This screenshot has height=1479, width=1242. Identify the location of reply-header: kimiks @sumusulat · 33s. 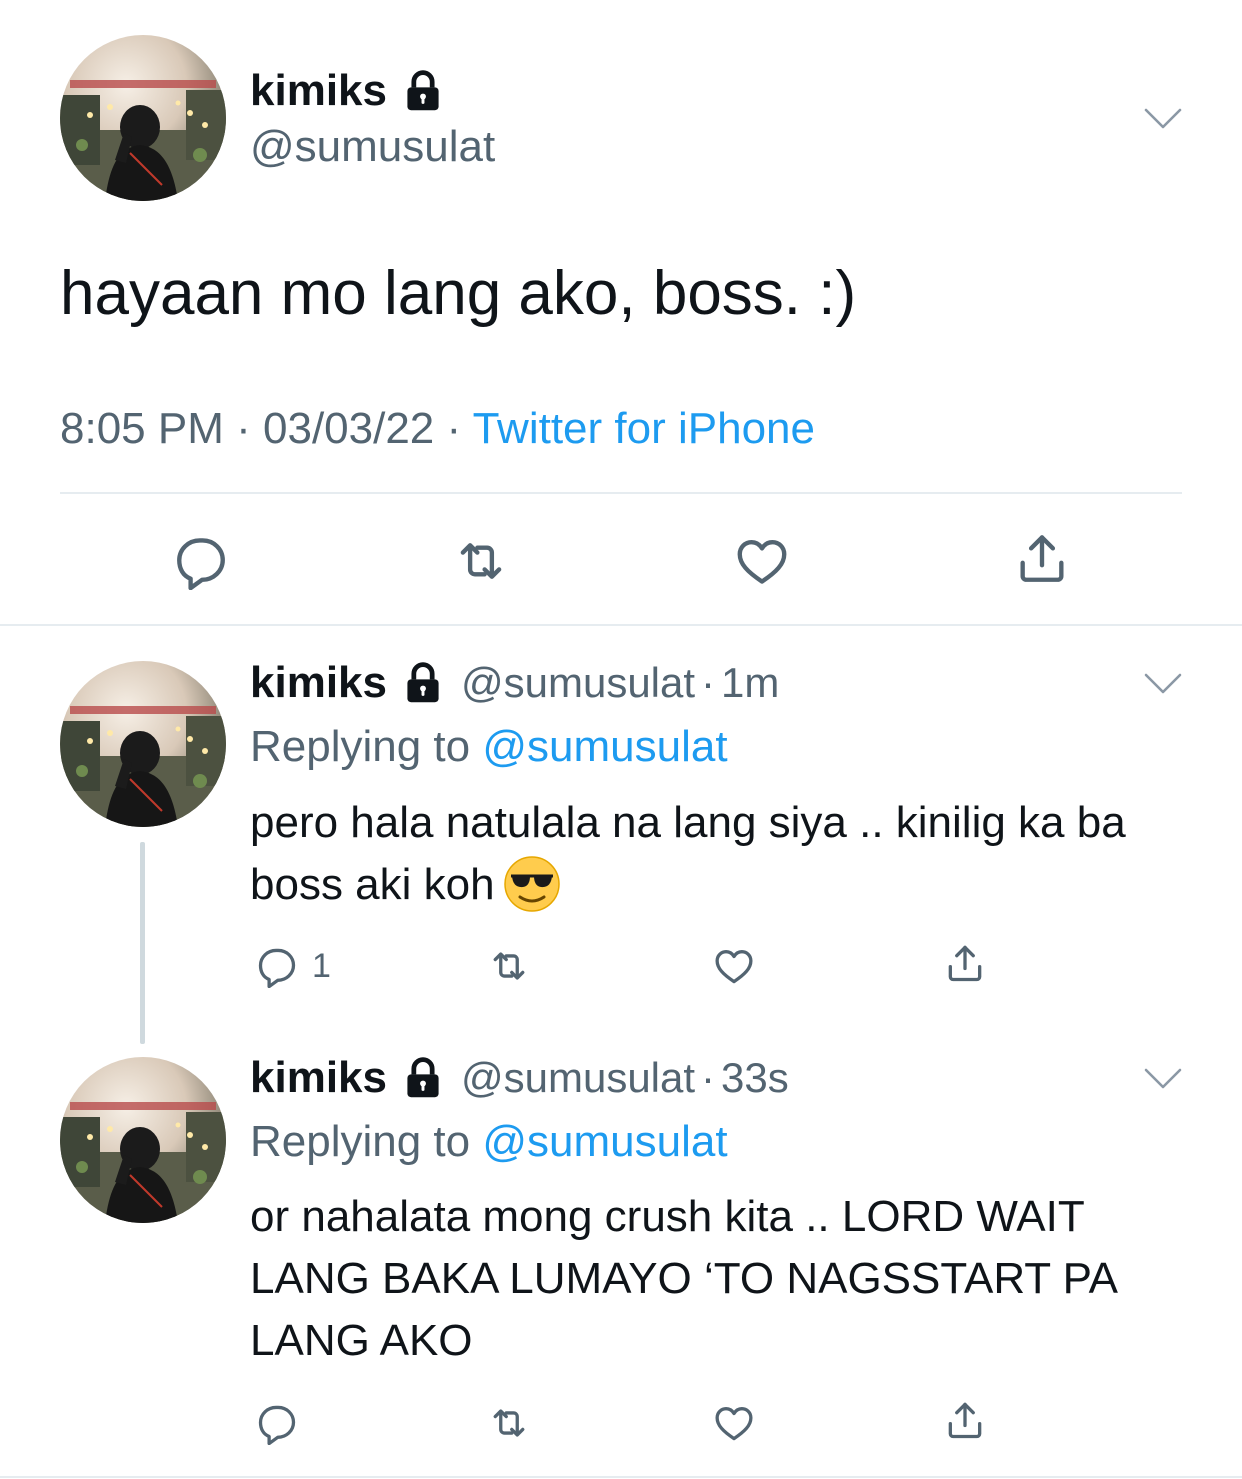
(519, 1078).